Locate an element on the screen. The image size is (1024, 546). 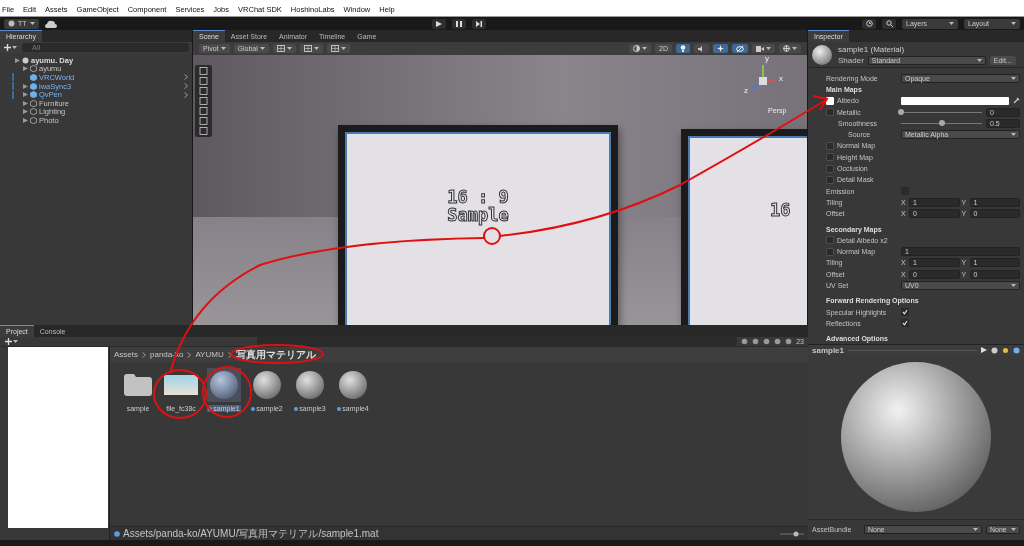
material-title: sample1 (Material) is located at coordinates (872, 49).